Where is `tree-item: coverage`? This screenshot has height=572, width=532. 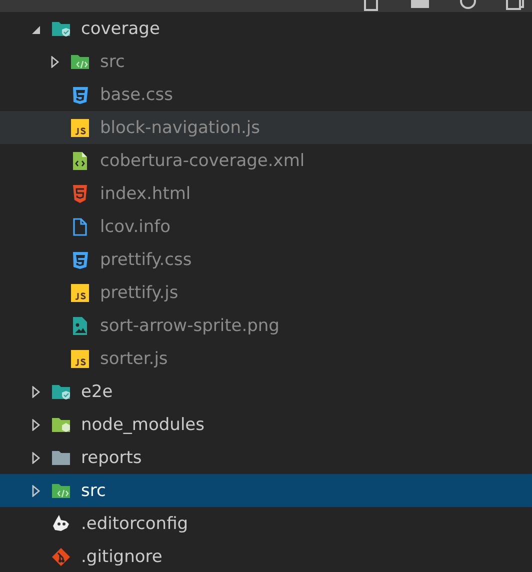 tree-item: coverage is located at coordinates (266, 28).